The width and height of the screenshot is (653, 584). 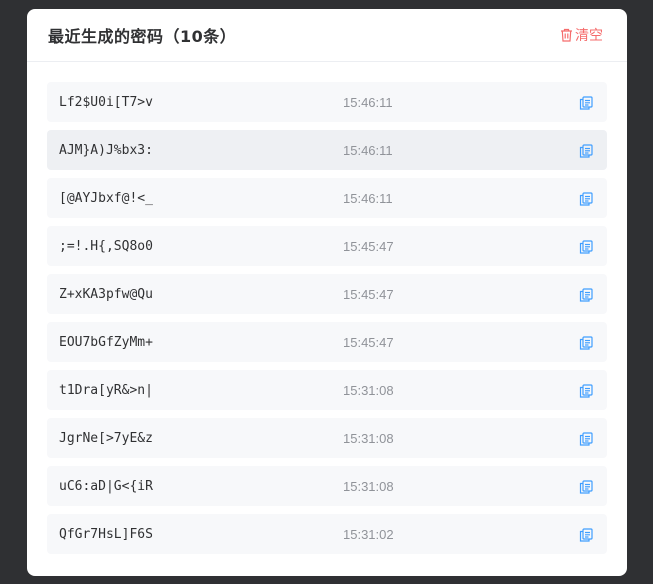 What do you see at coordinates (327, 150) in the screenshot?
I see `password-history-row: AJM}A)J%bx3: 15:46:11` at bounding box center [327, 150].